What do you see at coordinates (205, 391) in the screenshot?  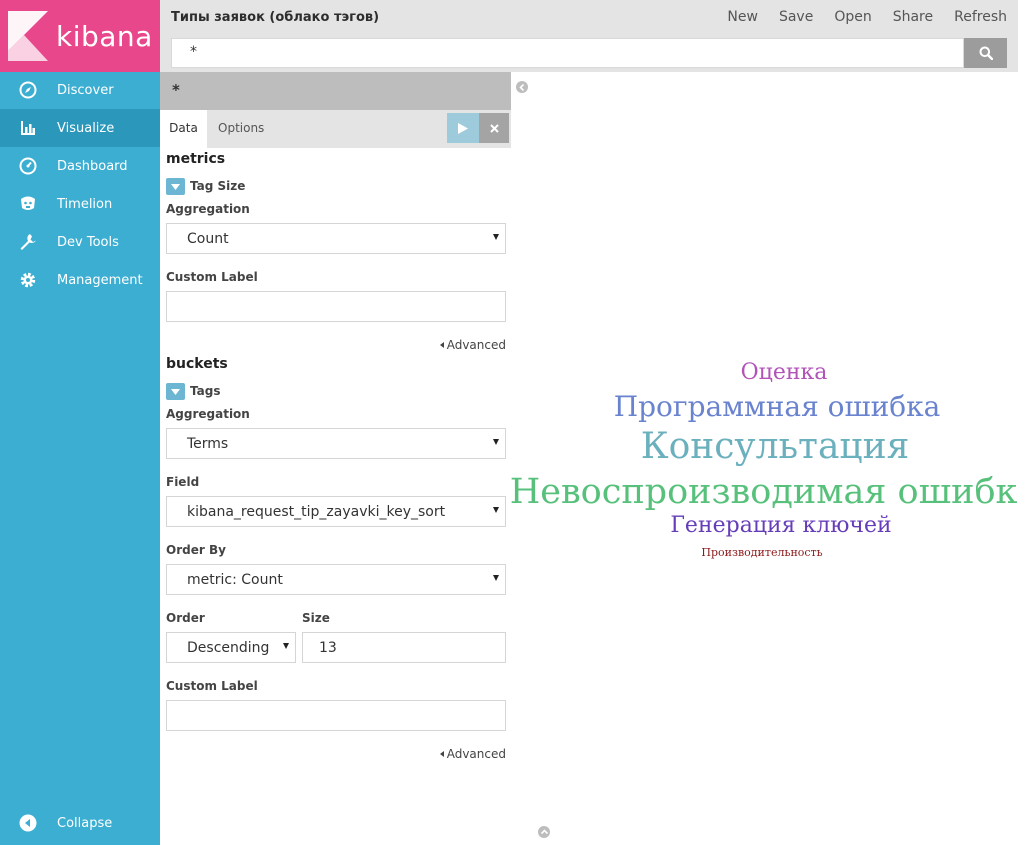 I see `buckets-agg-name: Tags` at bounding box center [205, 391].